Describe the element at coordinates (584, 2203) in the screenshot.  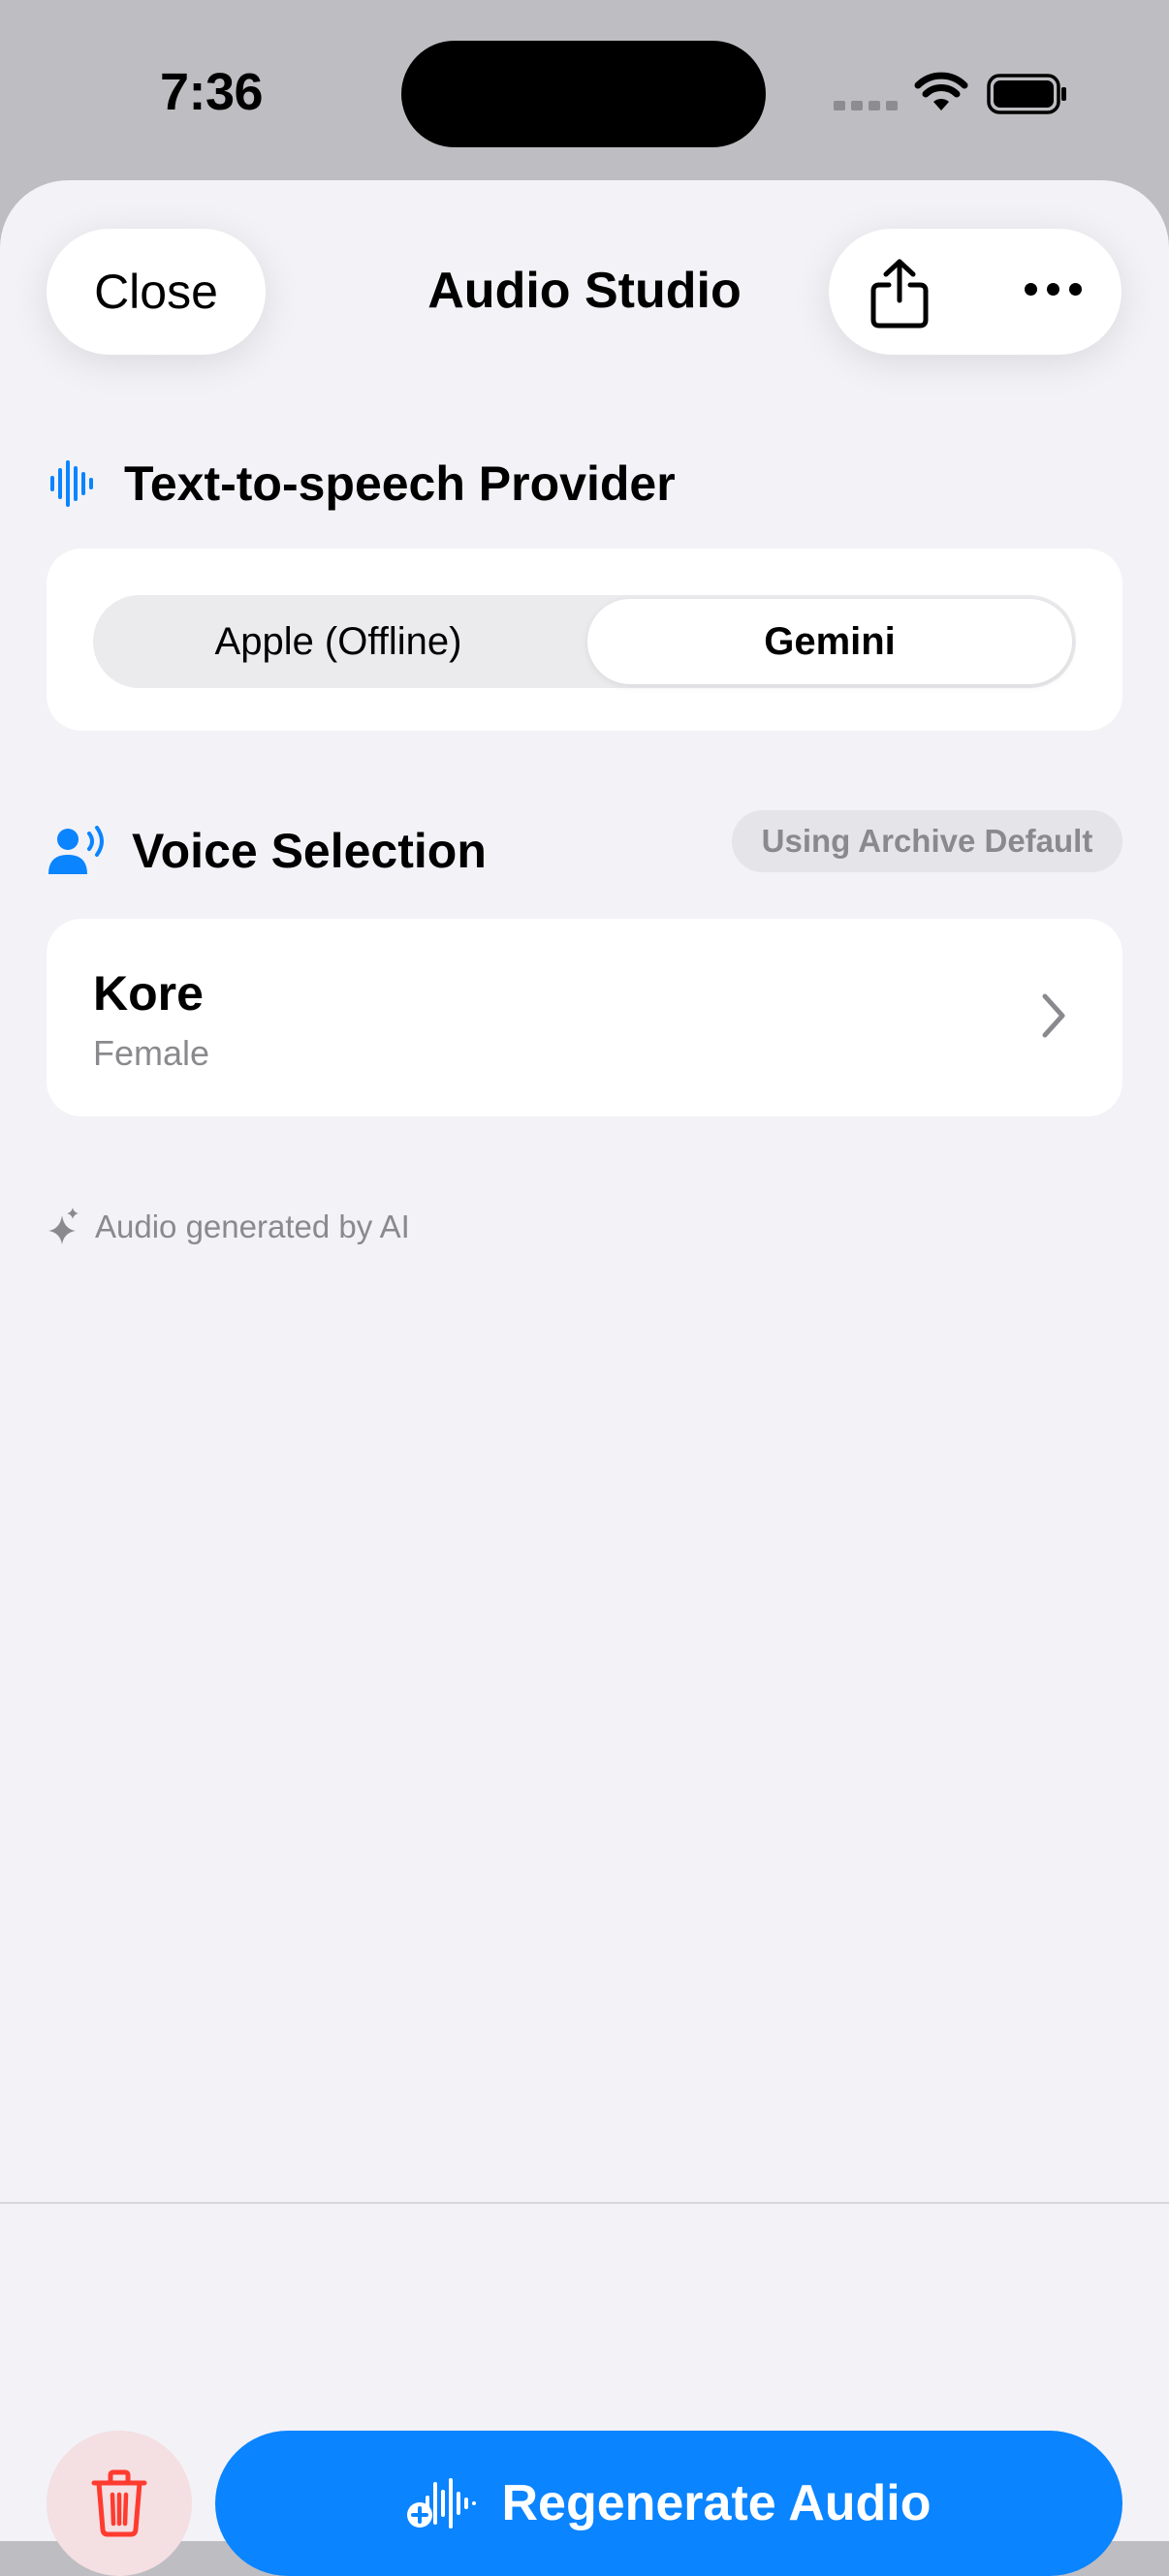
I see `footer-divider` at that location.